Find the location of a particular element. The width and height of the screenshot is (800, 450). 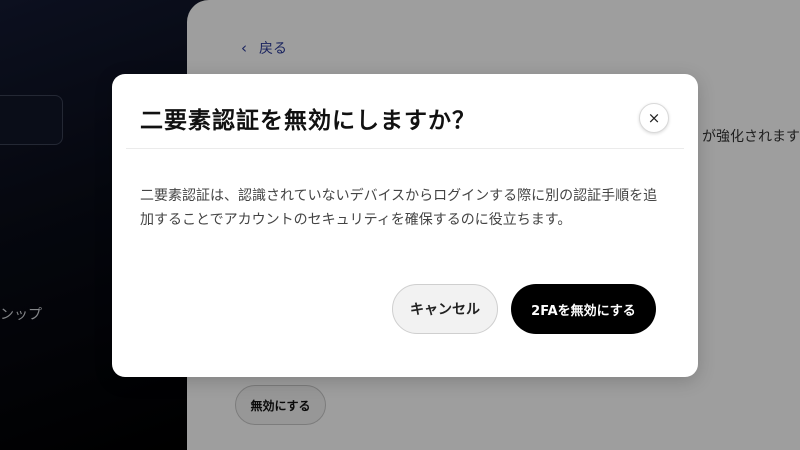

cancel-button: キャンセル is located at coordinates (445, 309).